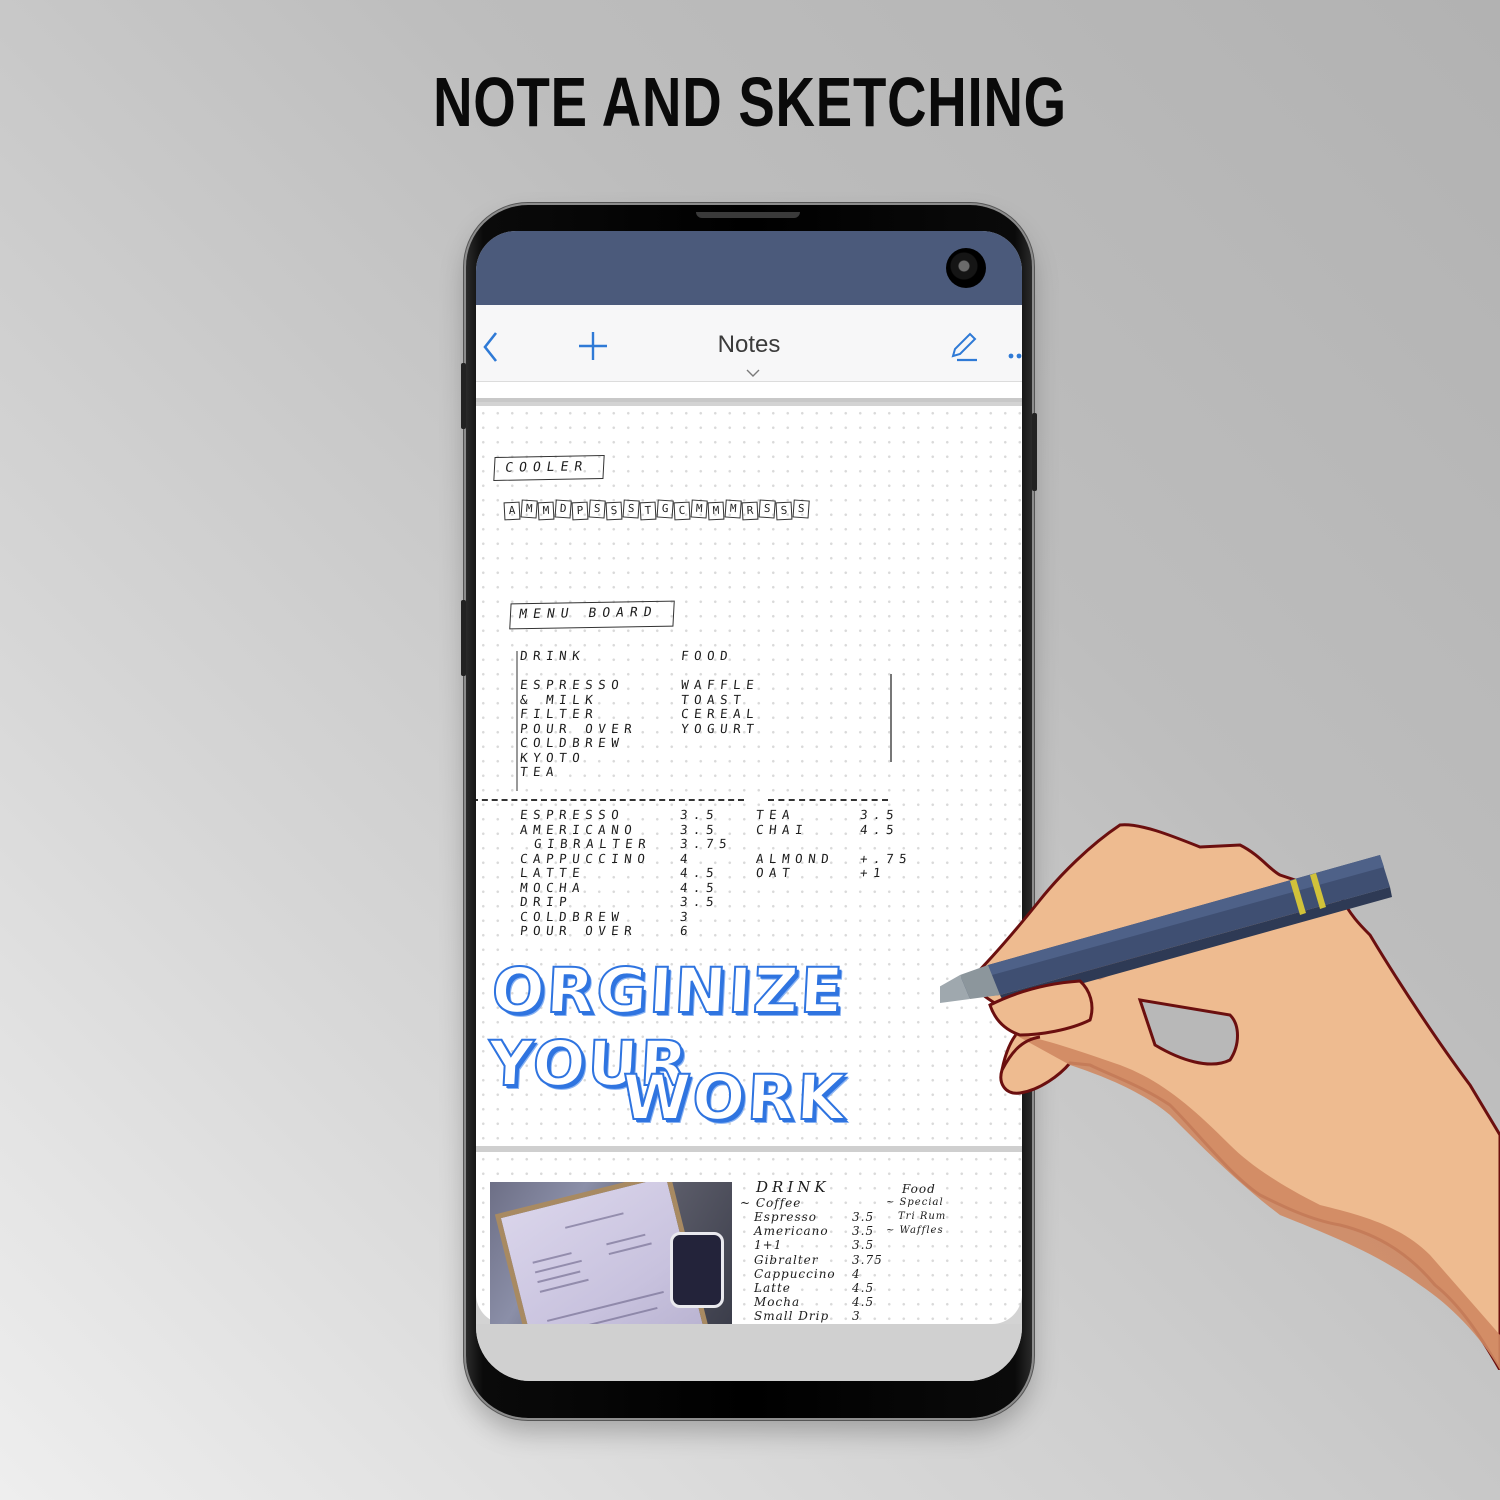  Describe the element at coordinates (610, 800) in the screenshot. I see `dashed-separator` at that location.